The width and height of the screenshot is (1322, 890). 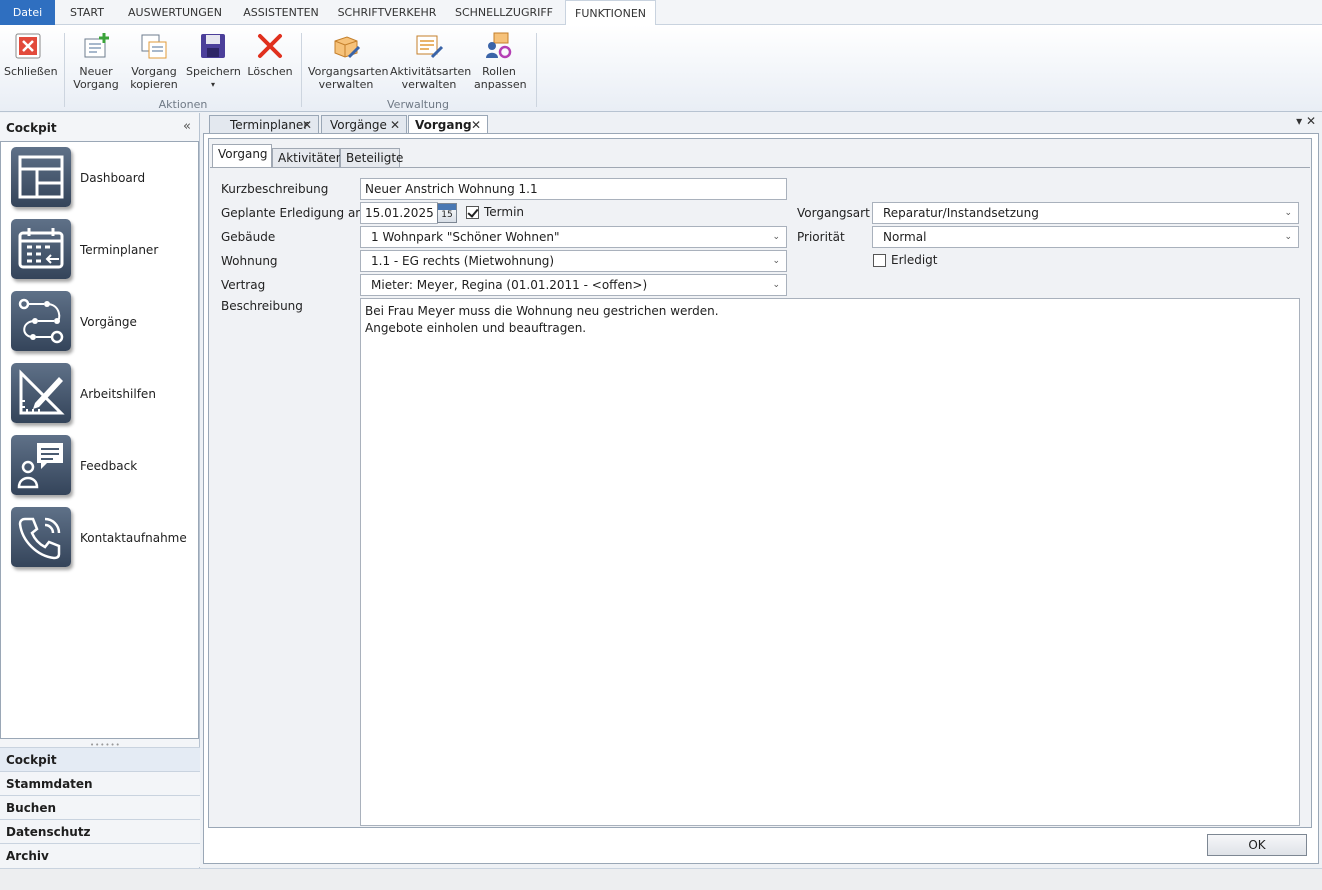 What do you see at coordinates (100, 759) in the screenshot?
I see `nav-section-cockpit: Cockpit` at bounding box center [100, 759].